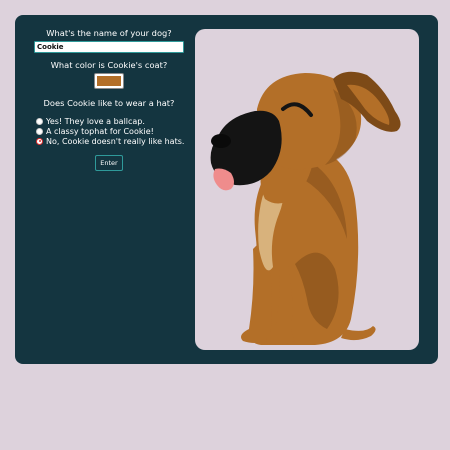 The image size is (450, 450). I want to click on hat-option-tophat: A classy tophat for Cookie!, so click(109, 131).